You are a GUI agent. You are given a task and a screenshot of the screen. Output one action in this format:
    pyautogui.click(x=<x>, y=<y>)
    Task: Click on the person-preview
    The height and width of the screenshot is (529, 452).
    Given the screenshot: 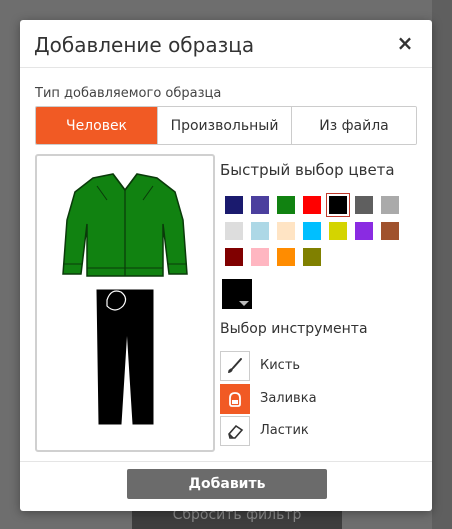 What is the action you would take?
    pyautogui.click(x=125, y=299)
    